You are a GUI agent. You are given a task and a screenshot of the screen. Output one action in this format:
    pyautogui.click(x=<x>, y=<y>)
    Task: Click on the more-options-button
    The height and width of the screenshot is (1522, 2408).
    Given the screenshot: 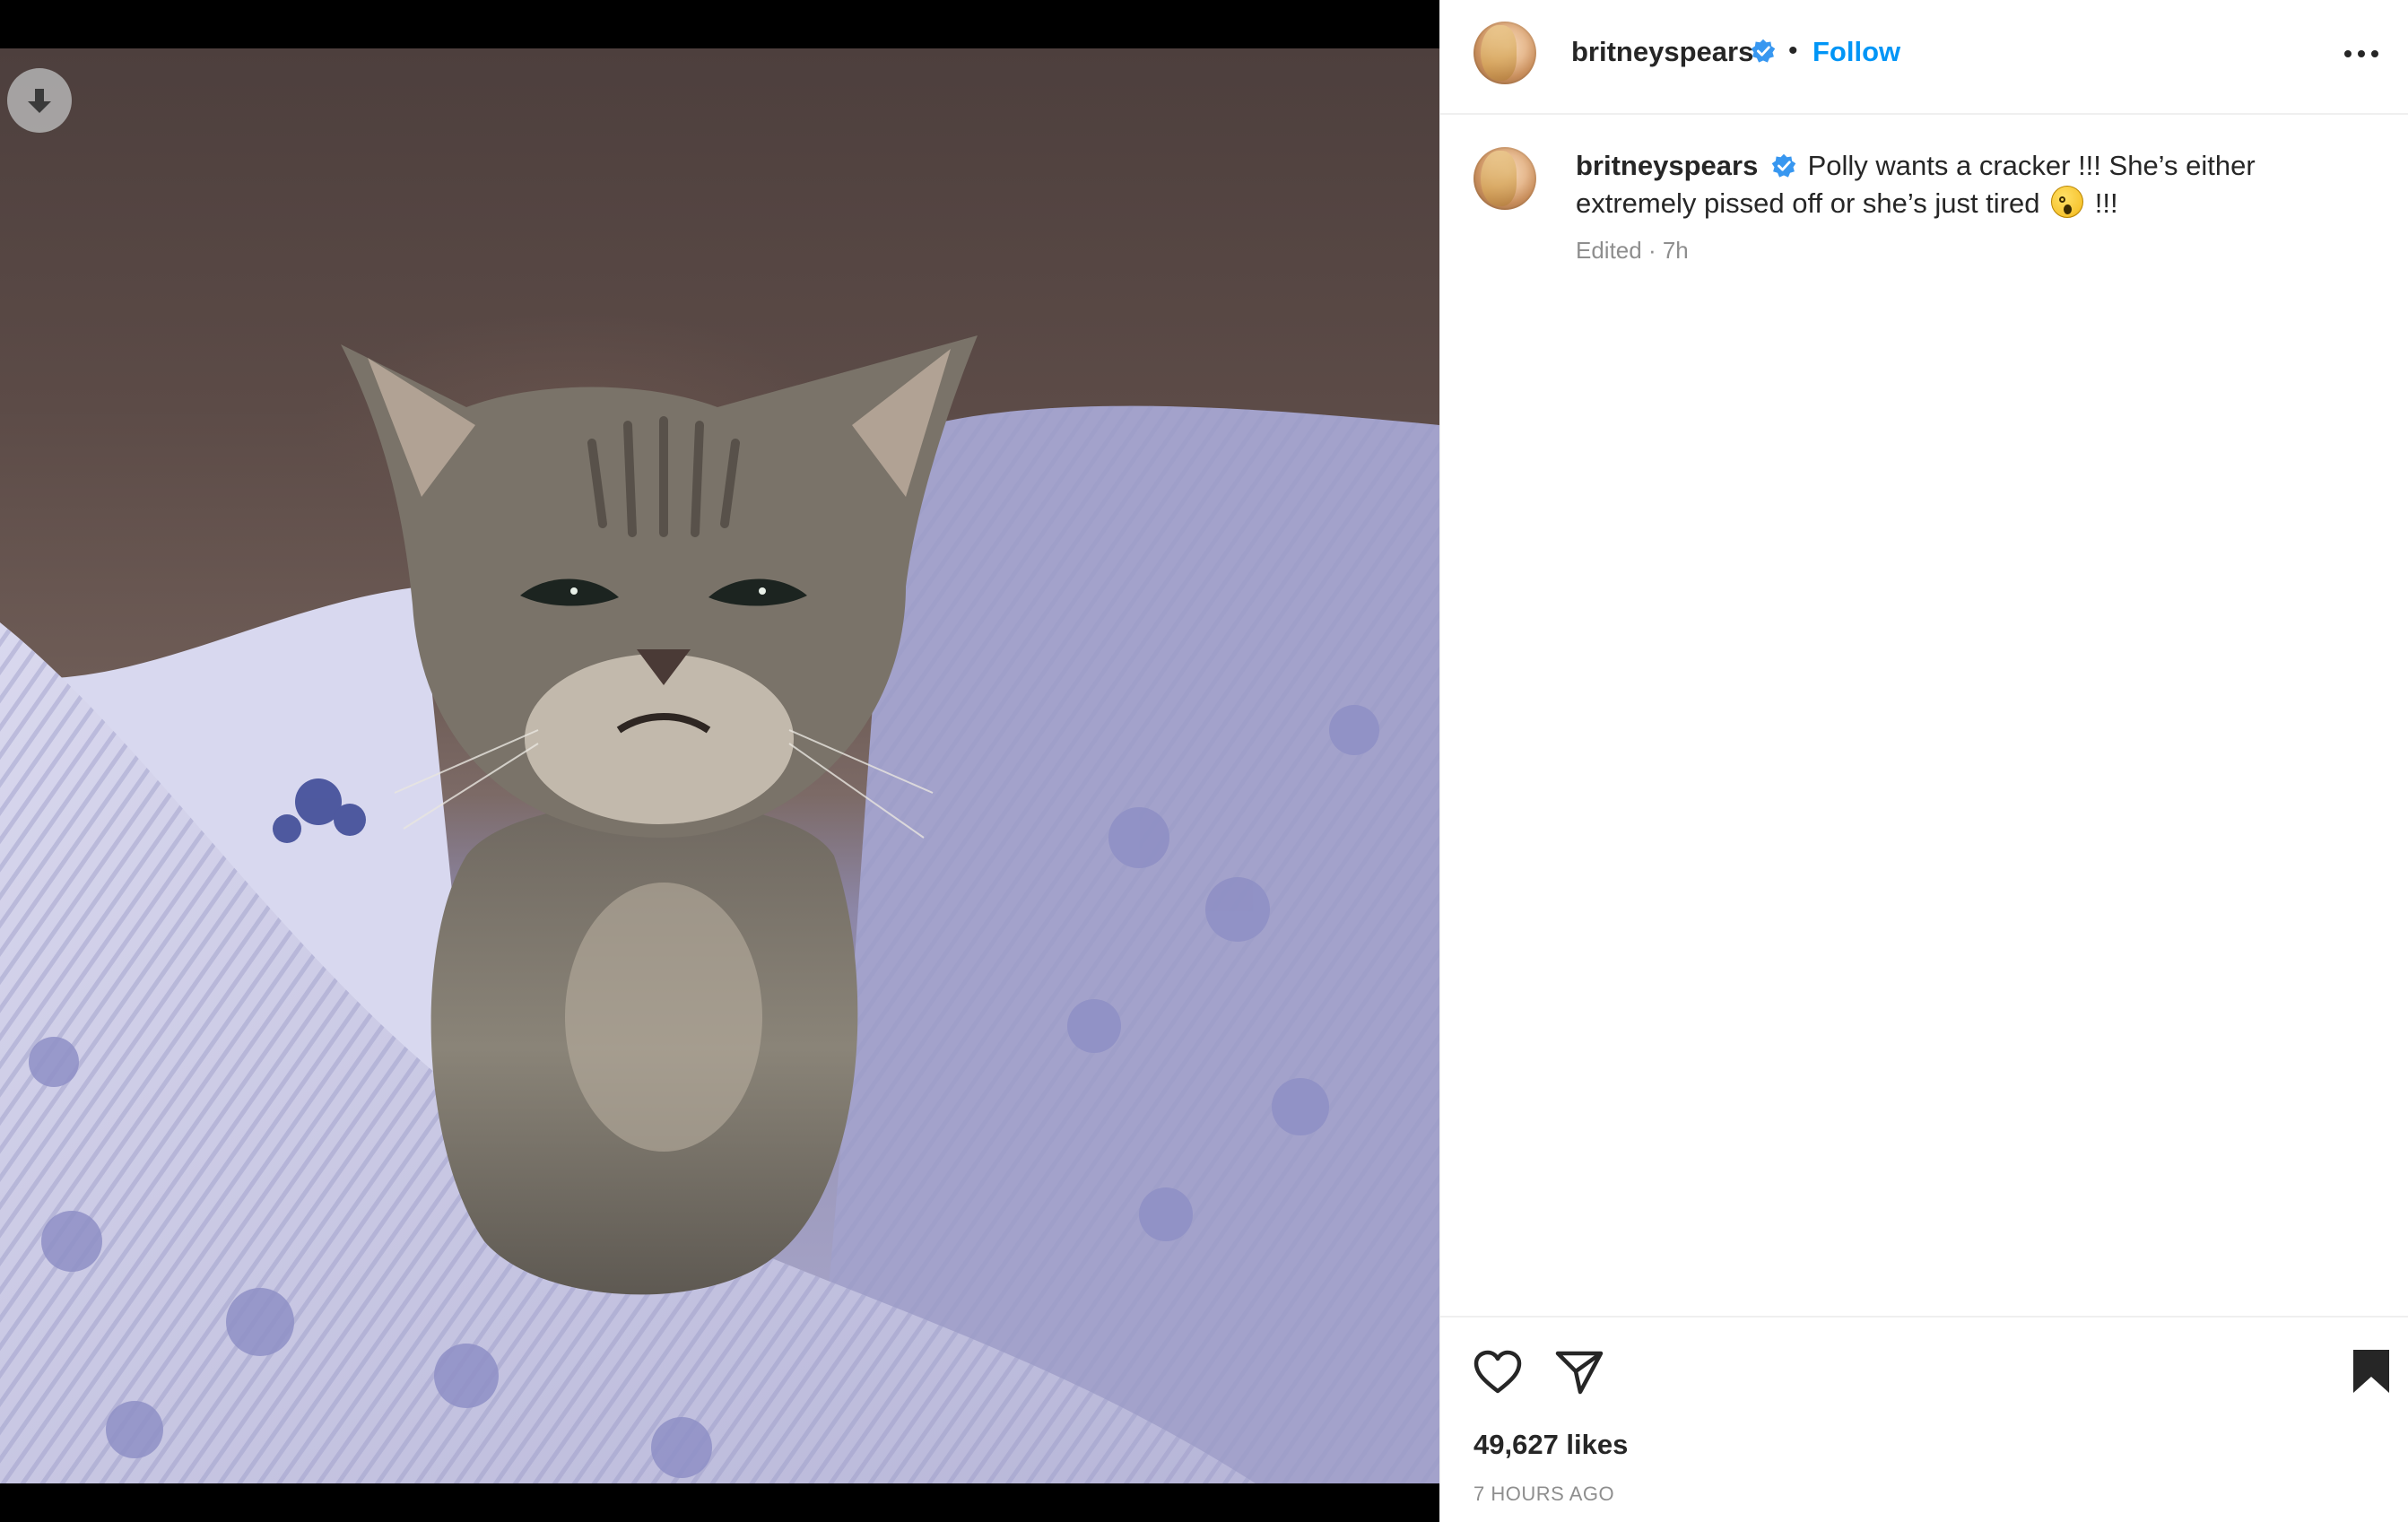 What is the action you would take?
    pyautogui.click(x=2361, y=53)
    